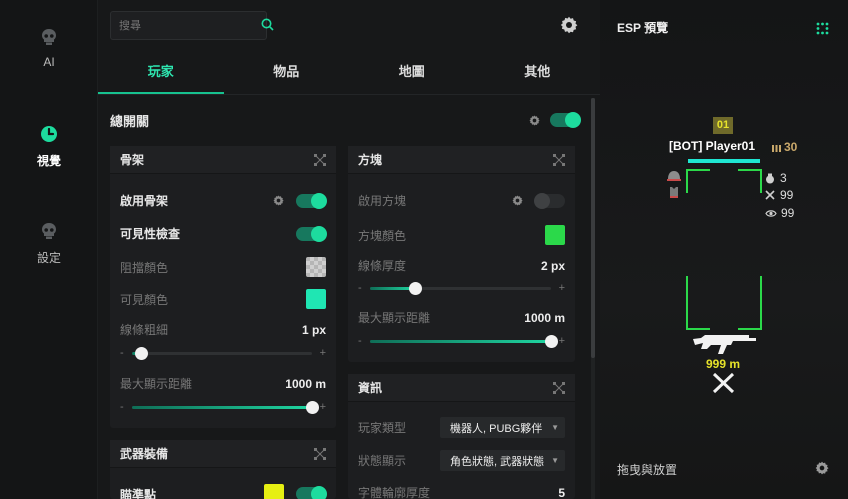 This screenshot has height=499, width=848. I want to click on panel-title: 武器裝備, so click(144, 454).